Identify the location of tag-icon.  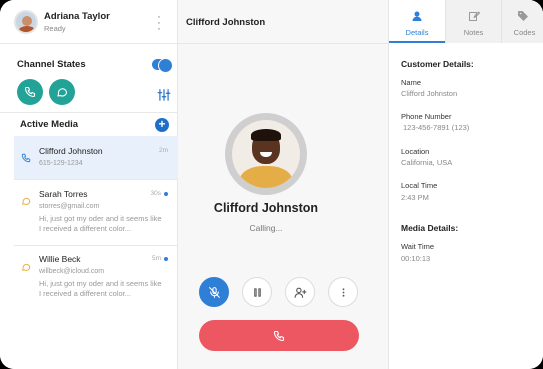
(522, 16).